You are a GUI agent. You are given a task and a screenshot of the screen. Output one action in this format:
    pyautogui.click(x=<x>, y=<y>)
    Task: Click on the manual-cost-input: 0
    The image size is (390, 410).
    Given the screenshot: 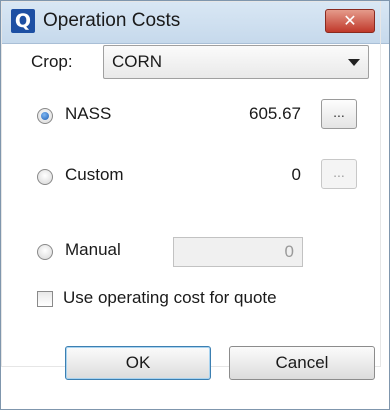 What is the action you would take?
    pyautogui.click(x=238, y=252)
    